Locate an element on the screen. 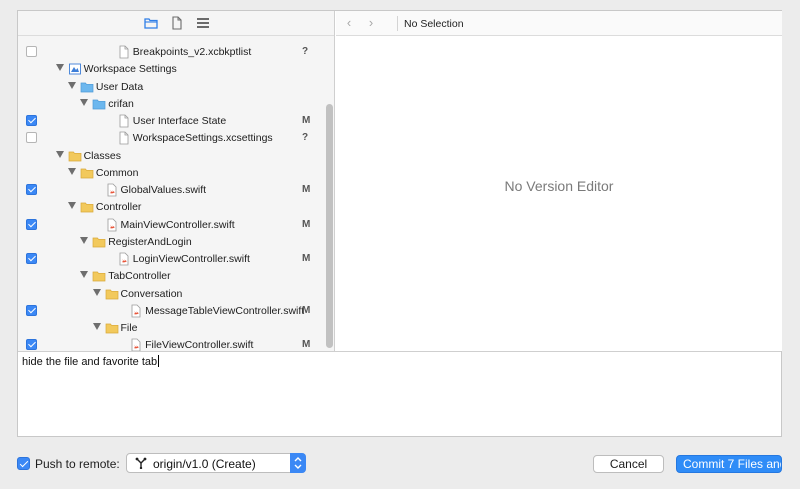  workspace-icon is located at coordinates (75, 69).